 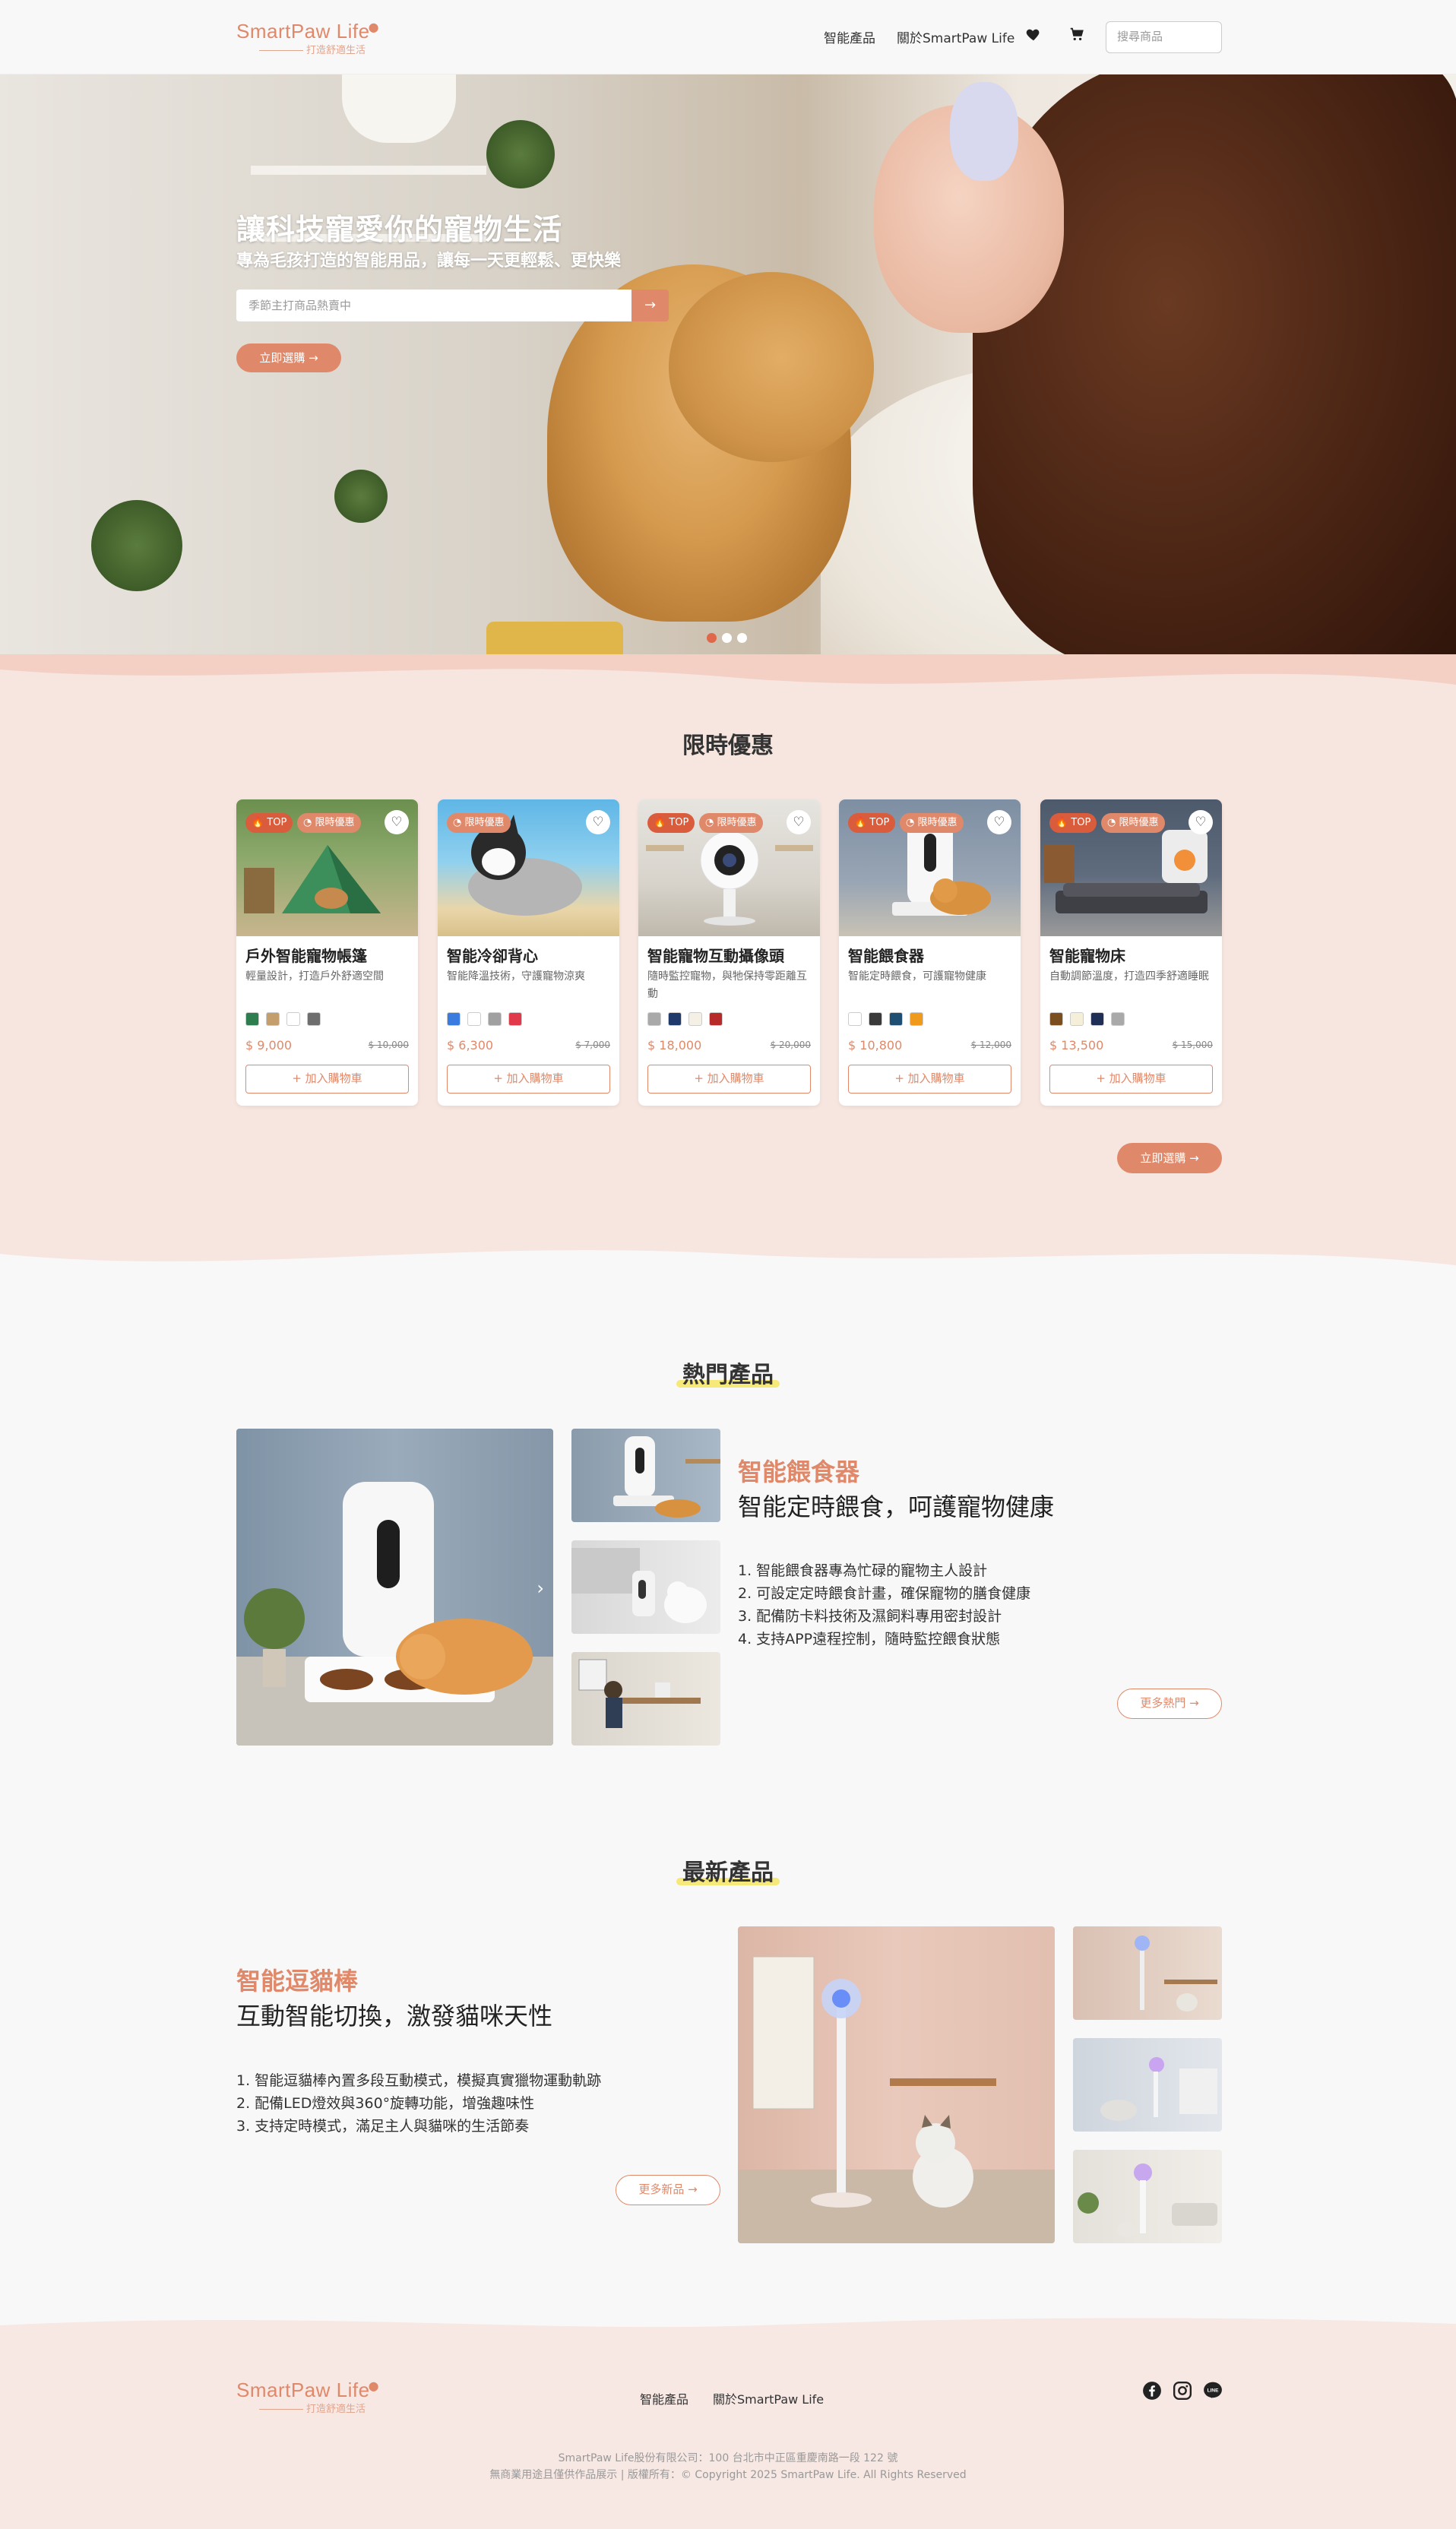 What do you see at coordinates (955, 36) in the screenshot?
I see `nav-about: 關於SmartPaw Life` at bounding box center [955, 36].